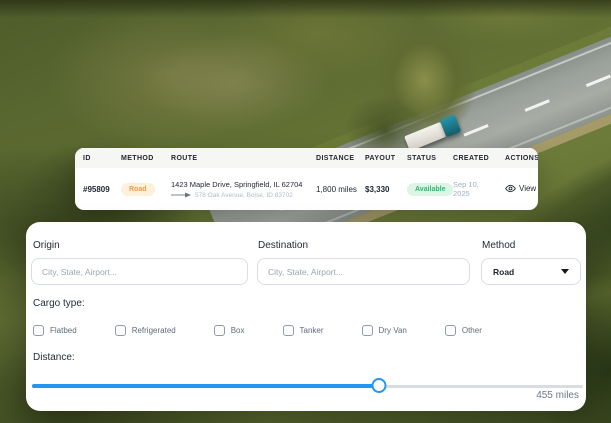 This screenshot has height=423, width=611. What do you see at coordinates (237, 184) in the screenshot?
I see `route-from: 1423 Maple Drive, Springfield, IL 62704` at bounding box center [237, 184].